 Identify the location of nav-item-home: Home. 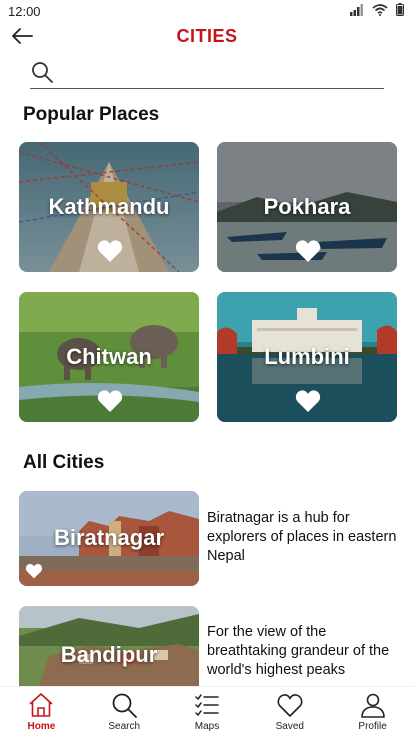
(41, 711).